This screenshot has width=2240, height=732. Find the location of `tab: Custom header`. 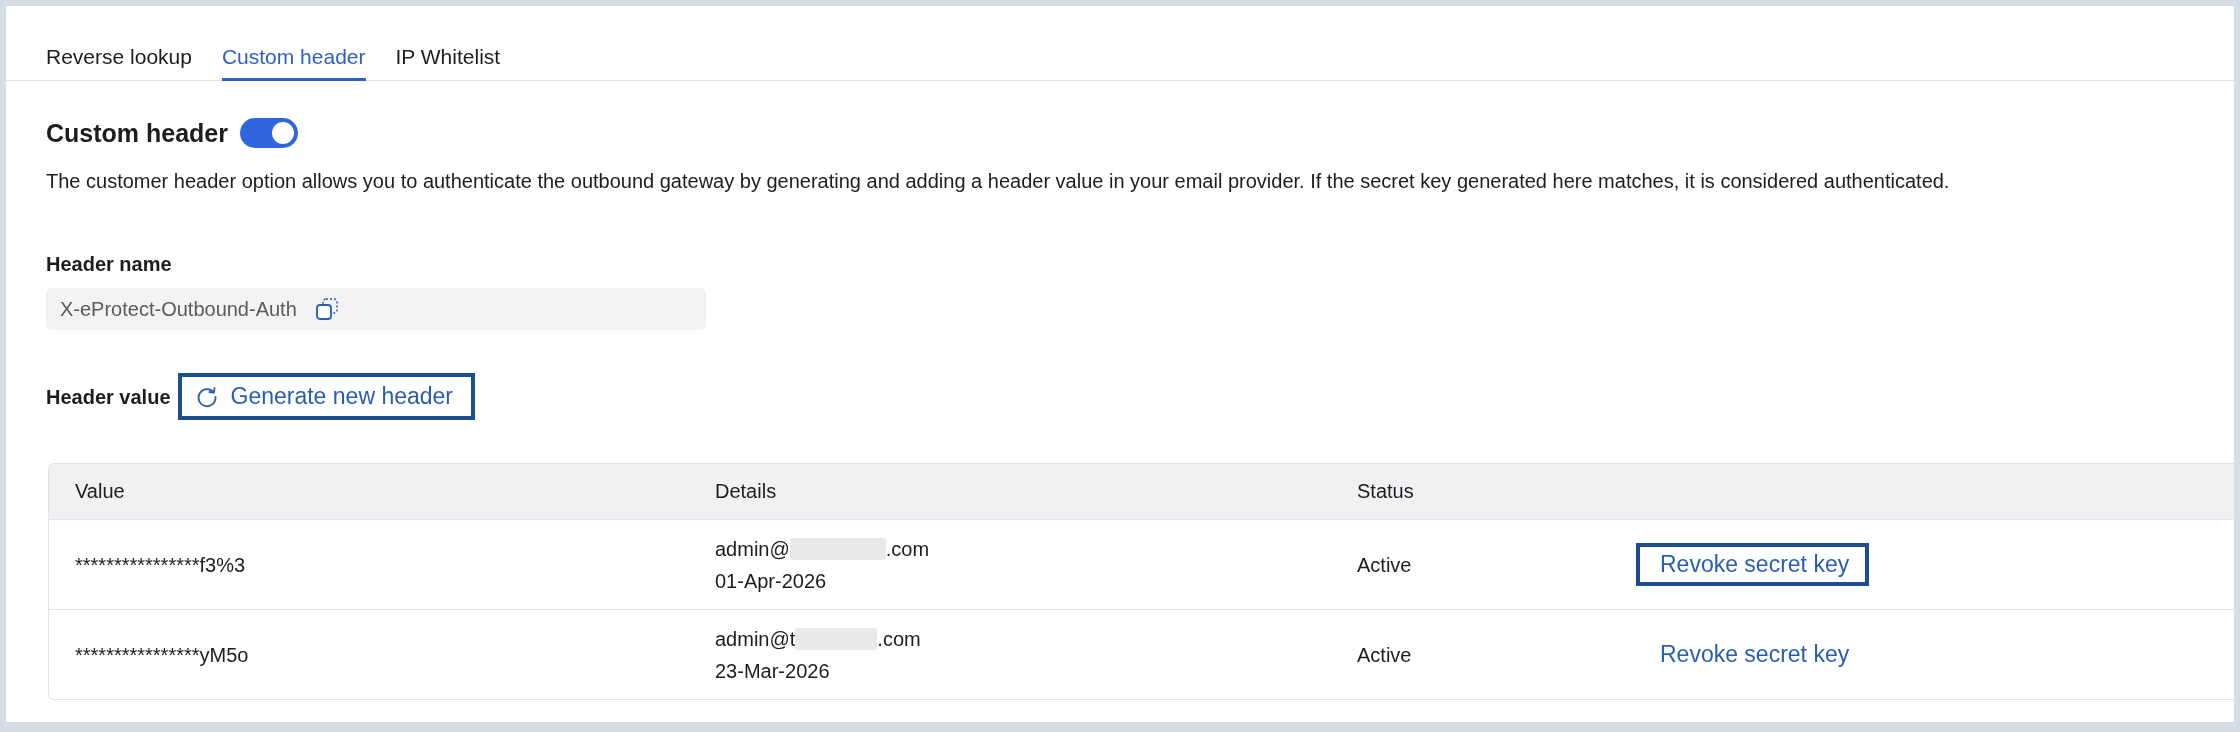

tab: Custom header is located at coordinates (293, 63).